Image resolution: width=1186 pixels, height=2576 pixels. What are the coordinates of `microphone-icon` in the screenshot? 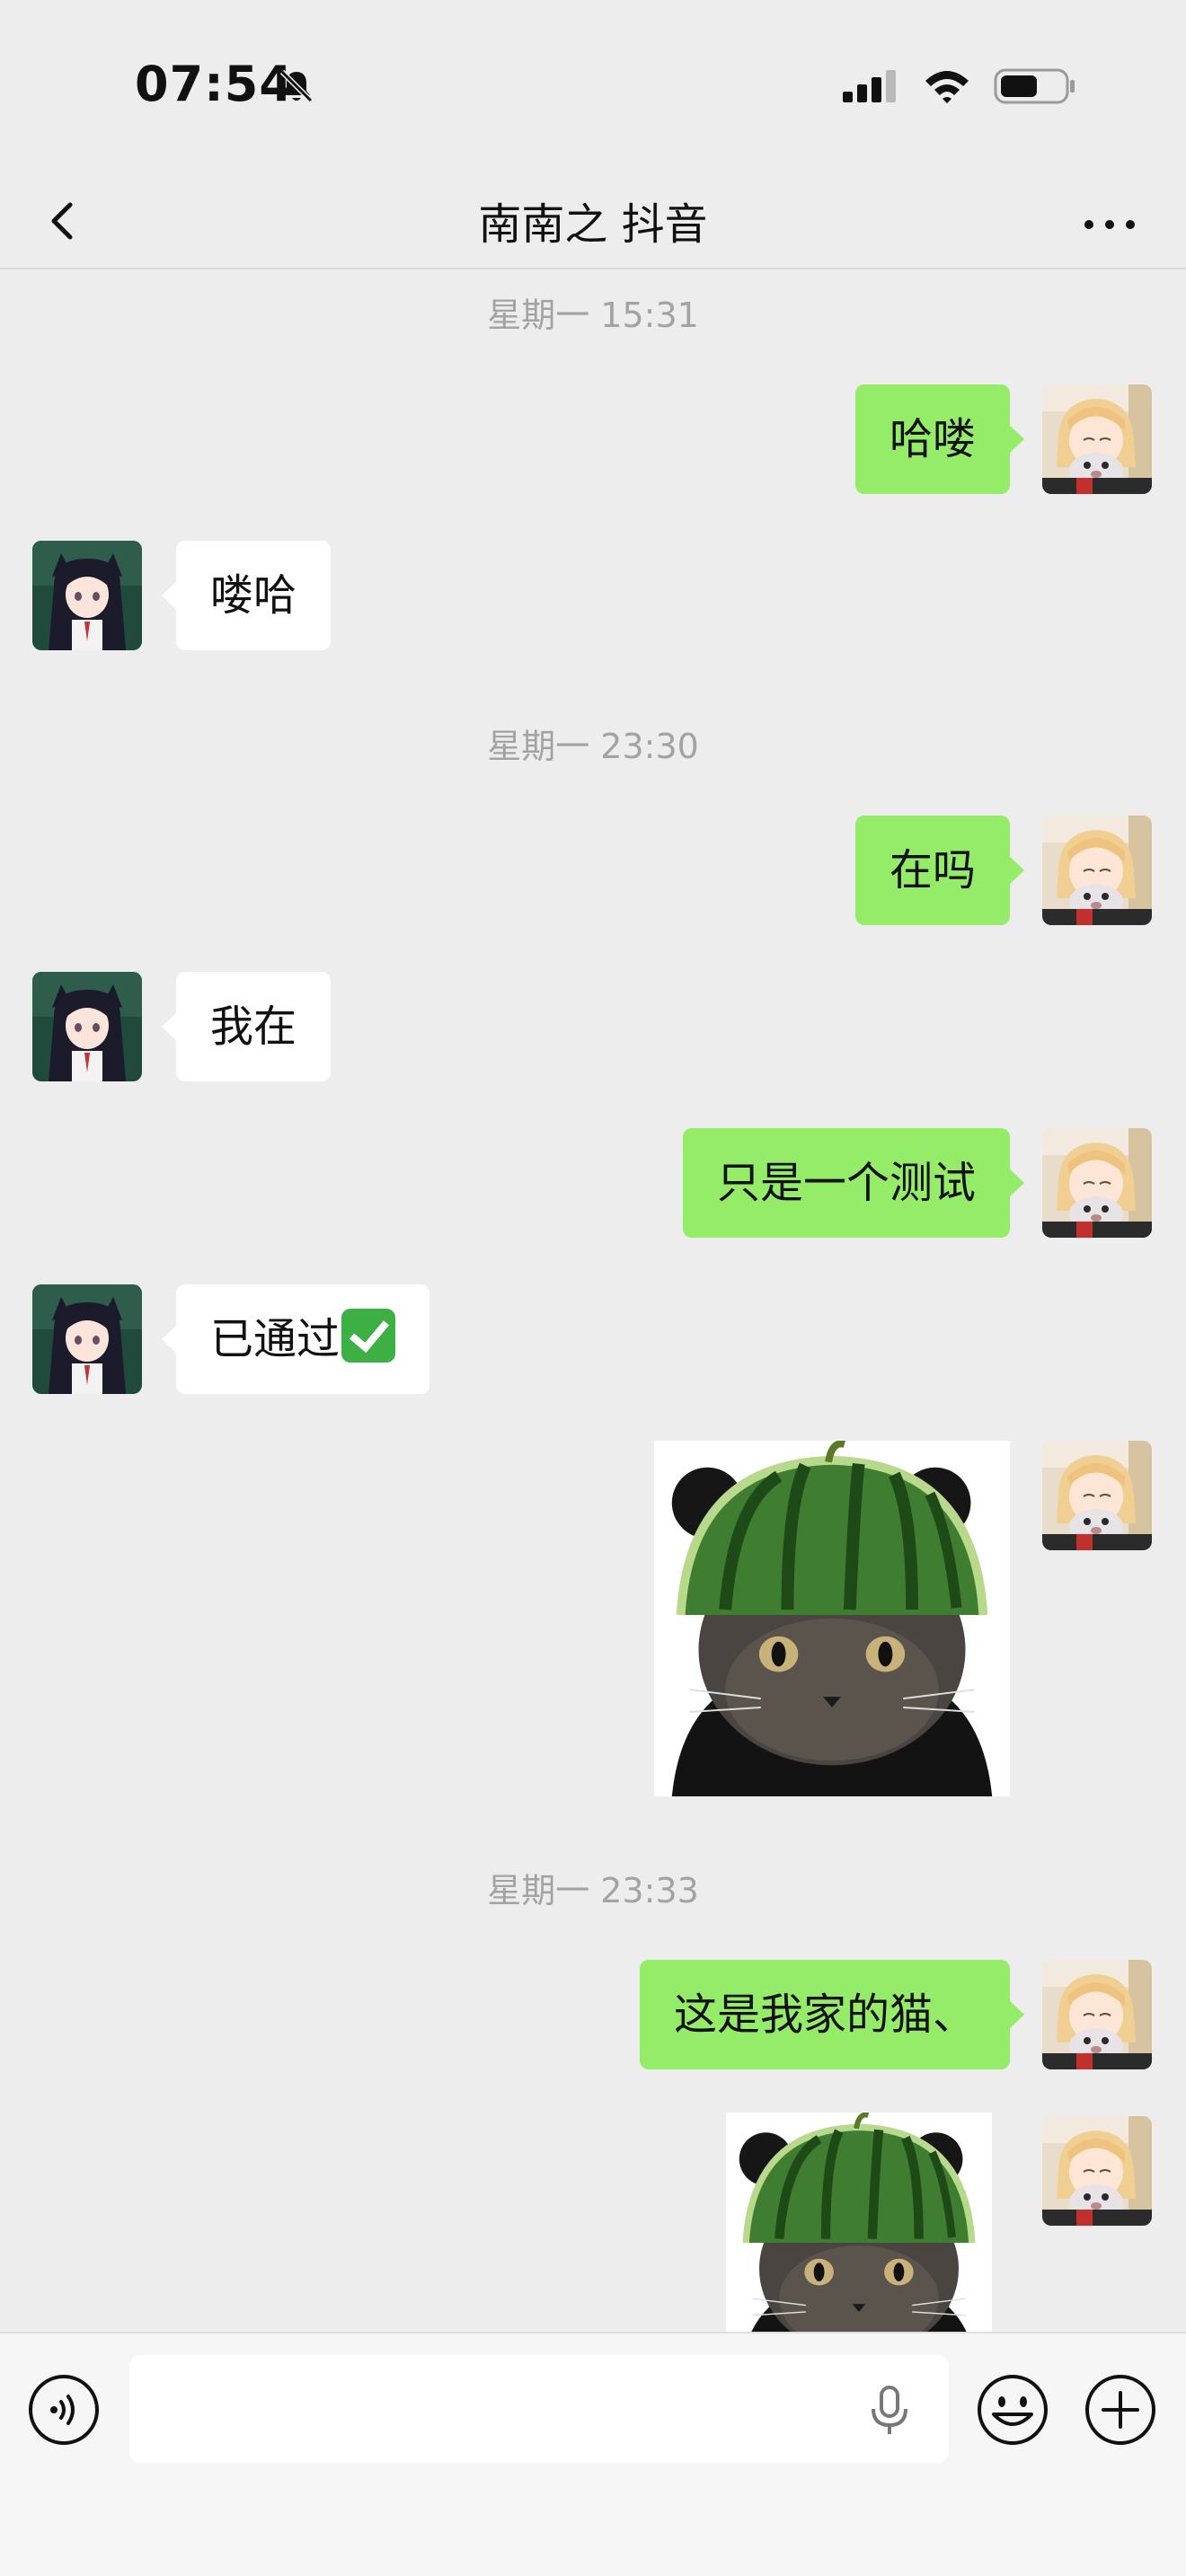 It's located at (889, 2411).